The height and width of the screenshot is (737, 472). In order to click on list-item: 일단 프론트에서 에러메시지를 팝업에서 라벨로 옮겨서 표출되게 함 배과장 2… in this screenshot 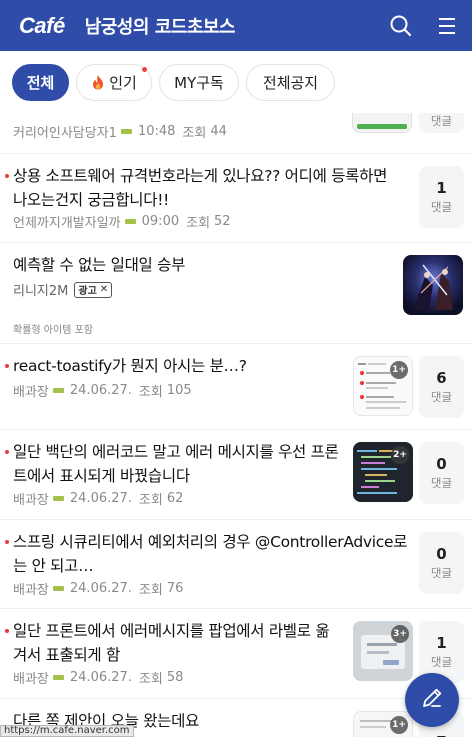, I will do `click(236, 654)`.